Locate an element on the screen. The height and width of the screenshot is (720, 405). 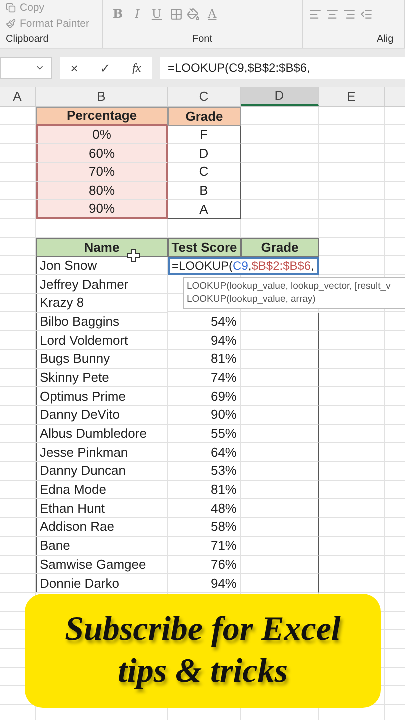
align-right-icon is located at coordinates (349, 14).